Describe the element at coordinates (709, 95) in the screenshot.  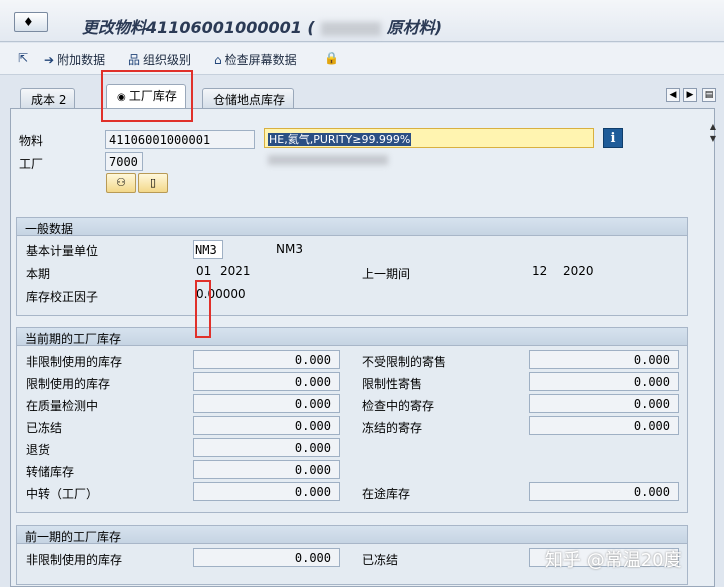
I see `tab-list-icon: ▤` at that location.